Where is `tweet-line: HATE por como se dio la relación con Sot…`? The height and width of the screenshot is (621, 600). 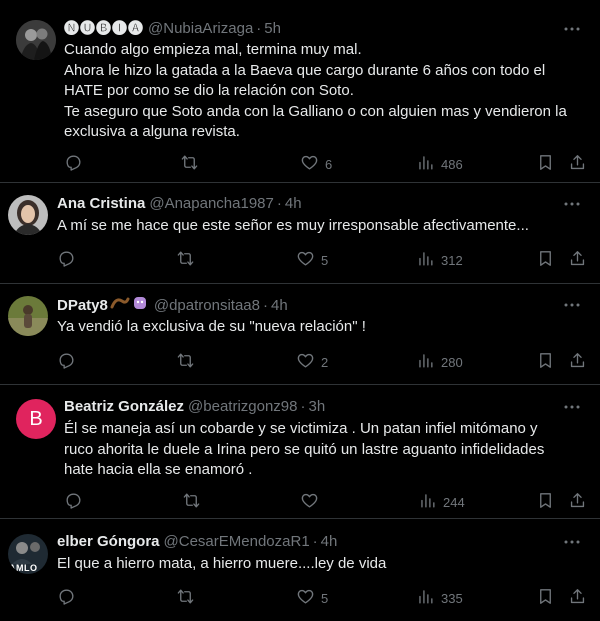
tweet-line: HATE por como se dio la relación con Sot… is located at coordinates (209, 90).